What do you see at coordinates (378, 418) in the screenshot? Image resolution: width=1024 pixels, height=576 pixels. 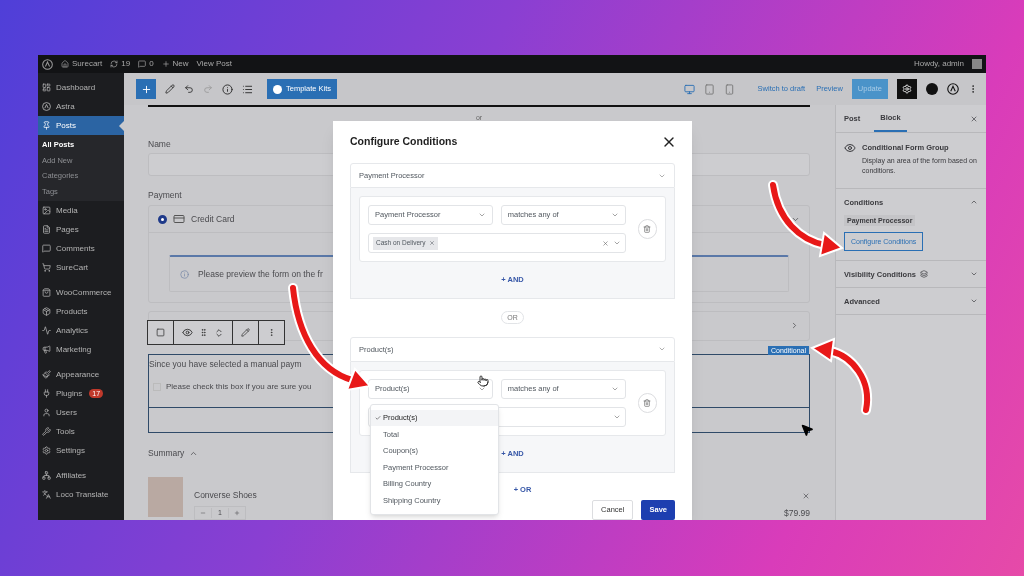 I see `check-icon` at bounding box center [378, 418].